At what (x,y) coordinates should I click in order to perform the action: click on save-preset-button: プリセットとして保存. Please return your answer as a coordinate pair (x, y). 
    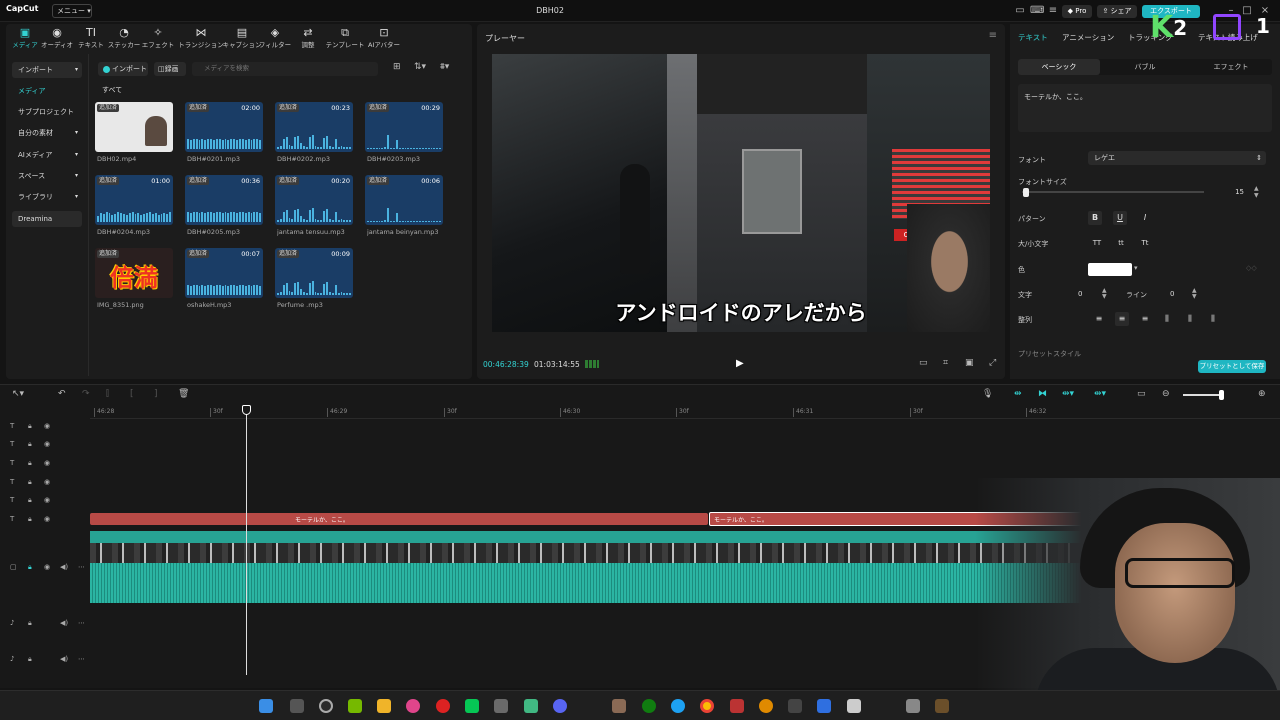
    Looking at the image, I should click on (1232, 366).